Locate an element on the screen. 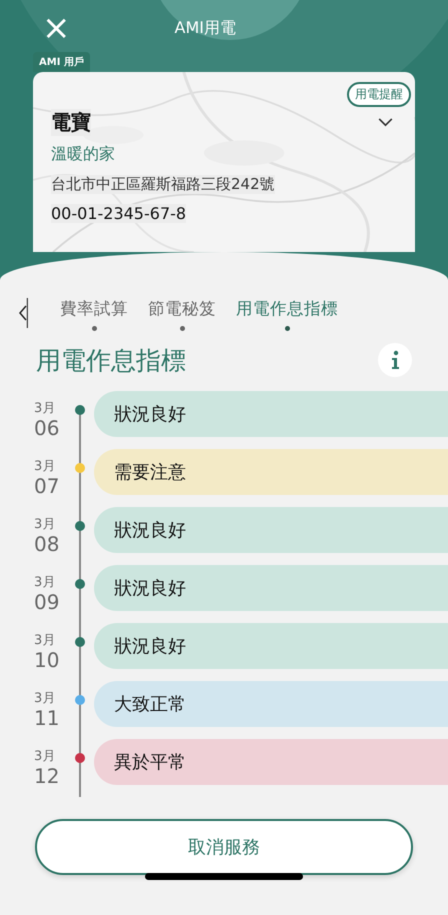  date-day: 09 is located at coordinates (47, 602).